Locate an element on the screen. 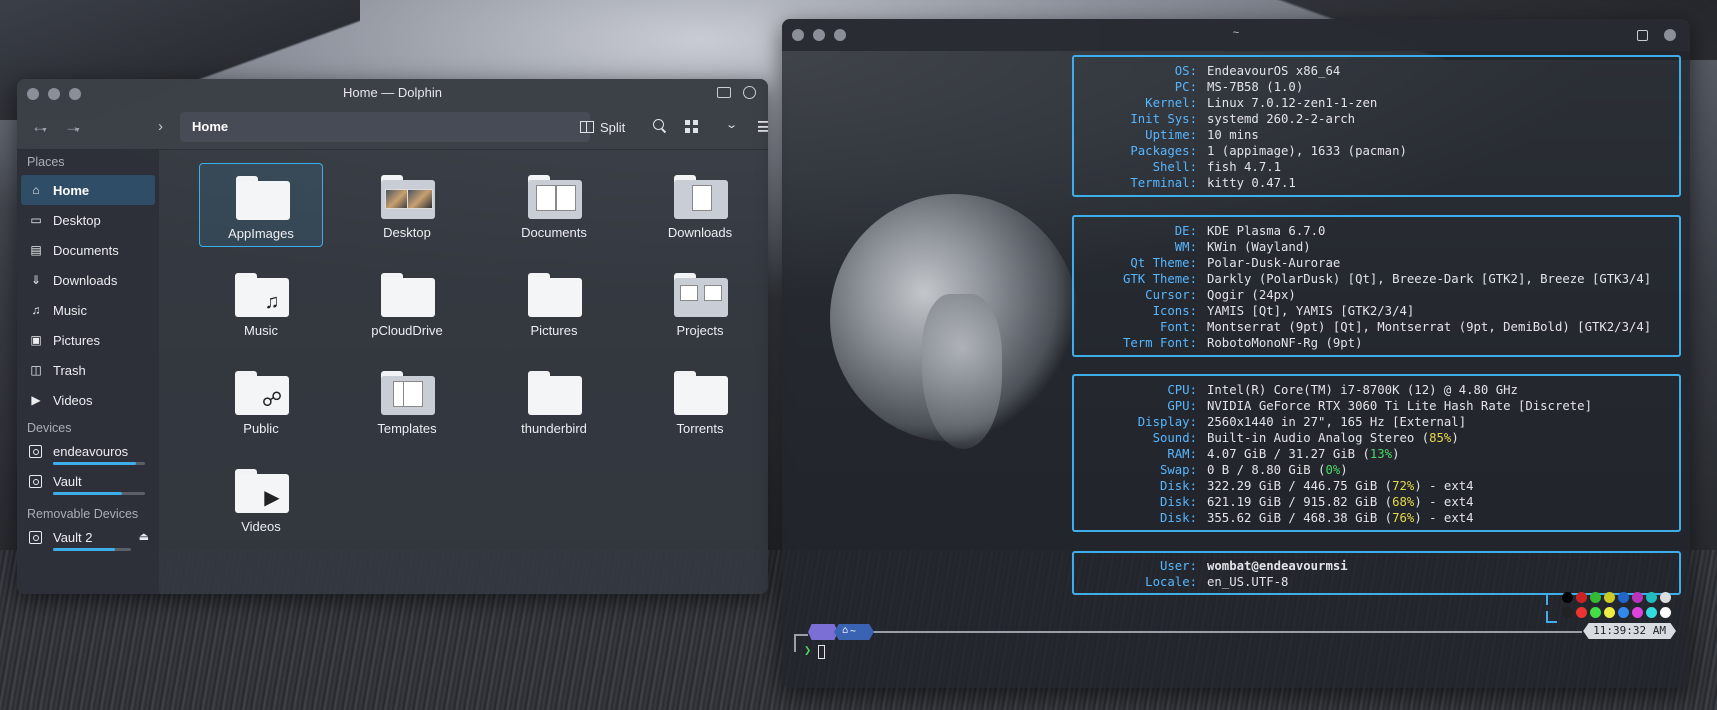 This screenshot has width=1717, height=710. folder-item-downloads: Downloads is located at coordinates (700, 205).